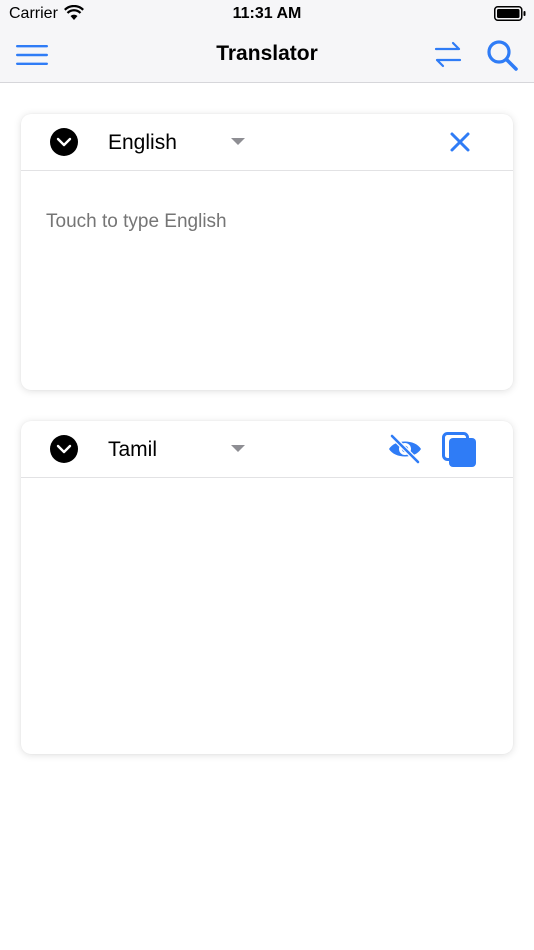 This screenshot has height=950, width=534. I want to click on target-collapse-toggle, so click(64, 449).